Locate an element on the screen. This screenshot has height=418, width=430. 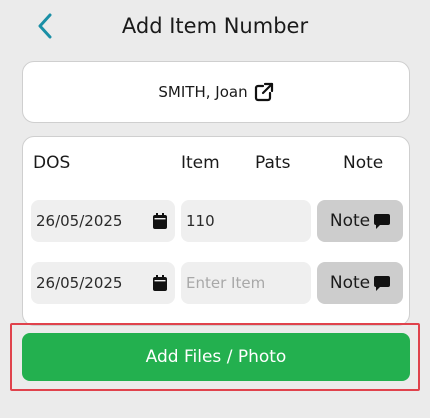
patient-card: SMITH, Joan is located at coordinates (216, 92).